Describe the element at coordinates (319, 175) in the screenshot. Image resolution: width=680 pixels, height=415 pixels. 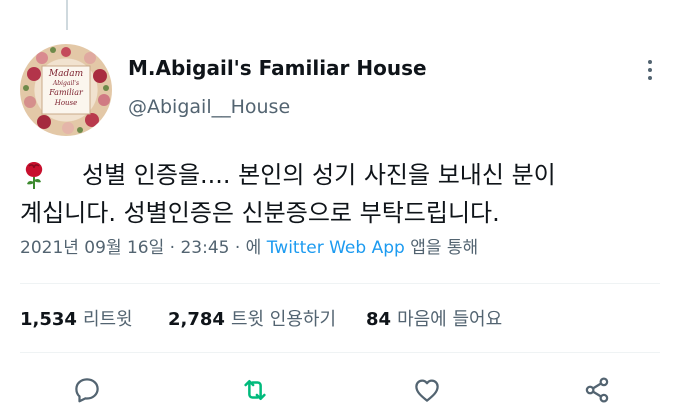
I see `tweet-text-line-1: 성별 인증을.... 본인의 성기 사진을 보내신 분이` at that location.